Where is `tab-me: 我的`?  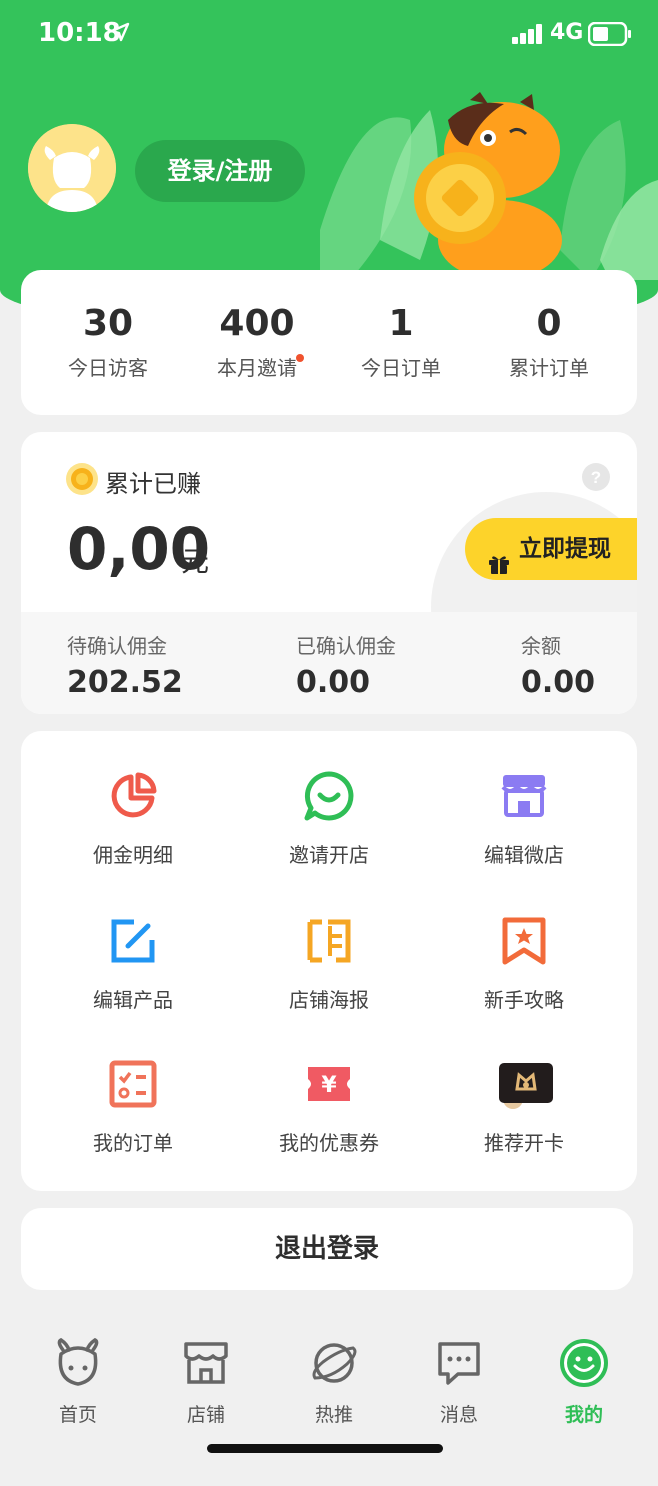
tab-me: 我的 is located at coordinates (584, 1383).